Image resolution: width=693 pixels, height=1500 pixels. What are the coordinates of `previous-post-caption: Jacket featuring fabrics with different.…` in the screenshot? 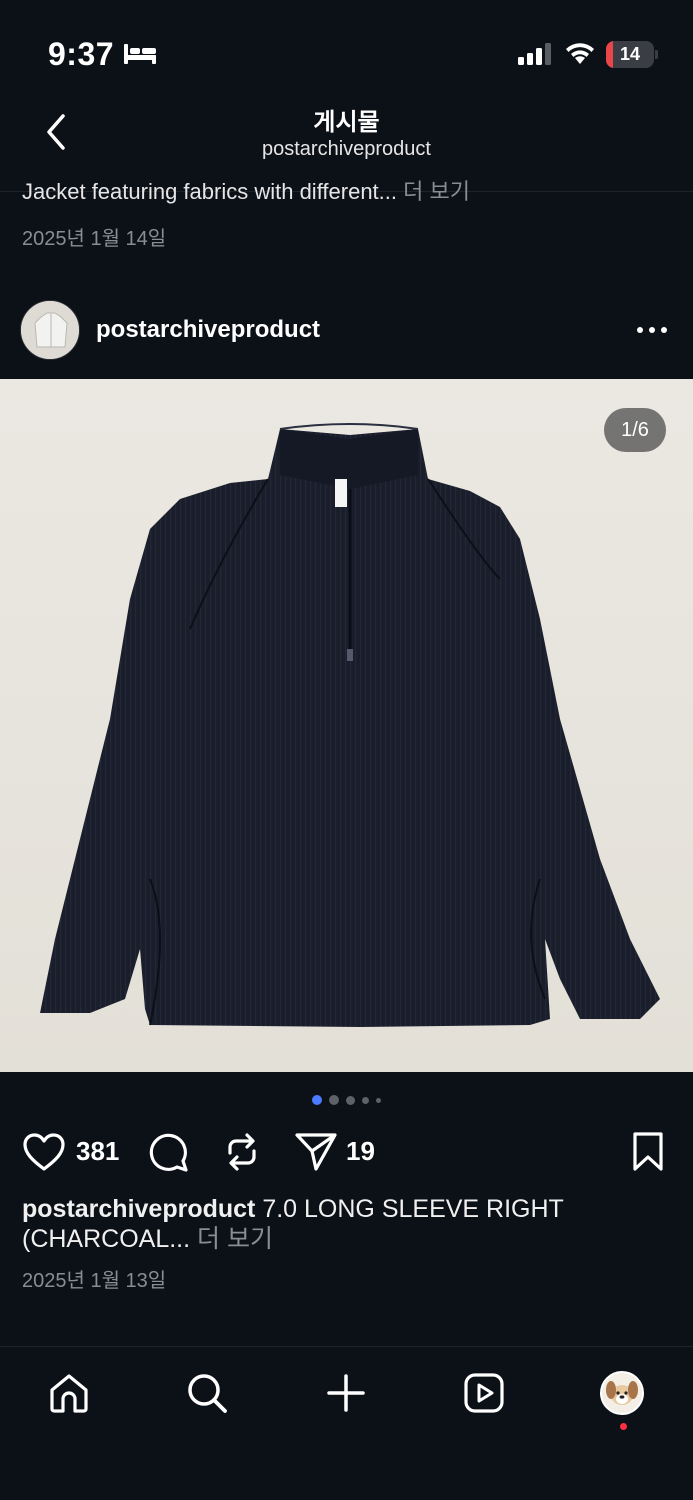 It's located at (347, 193).